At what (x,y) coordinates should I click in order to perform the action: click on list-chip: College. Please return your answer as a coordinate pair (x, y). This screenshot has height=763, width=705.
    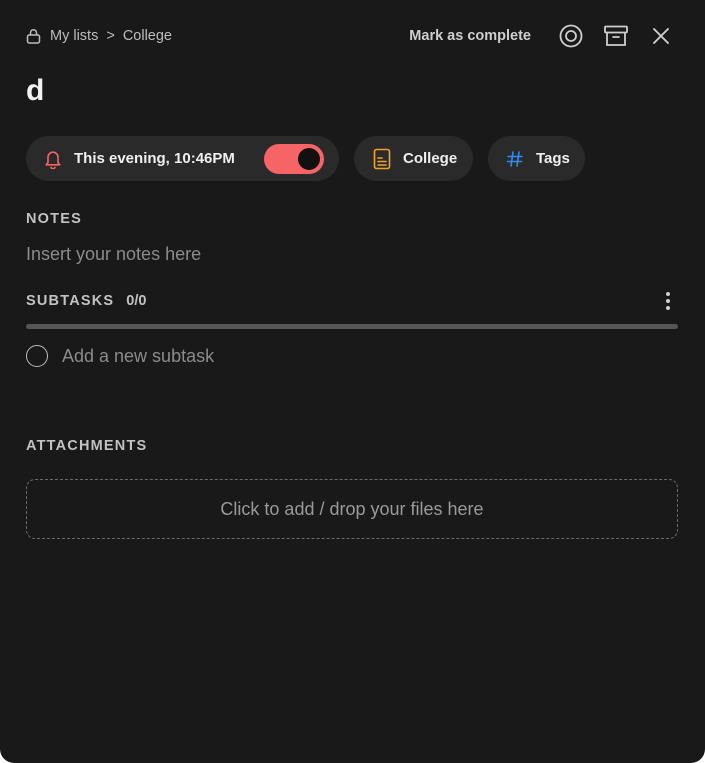
    Looking at the image, I should click on (413, 158).